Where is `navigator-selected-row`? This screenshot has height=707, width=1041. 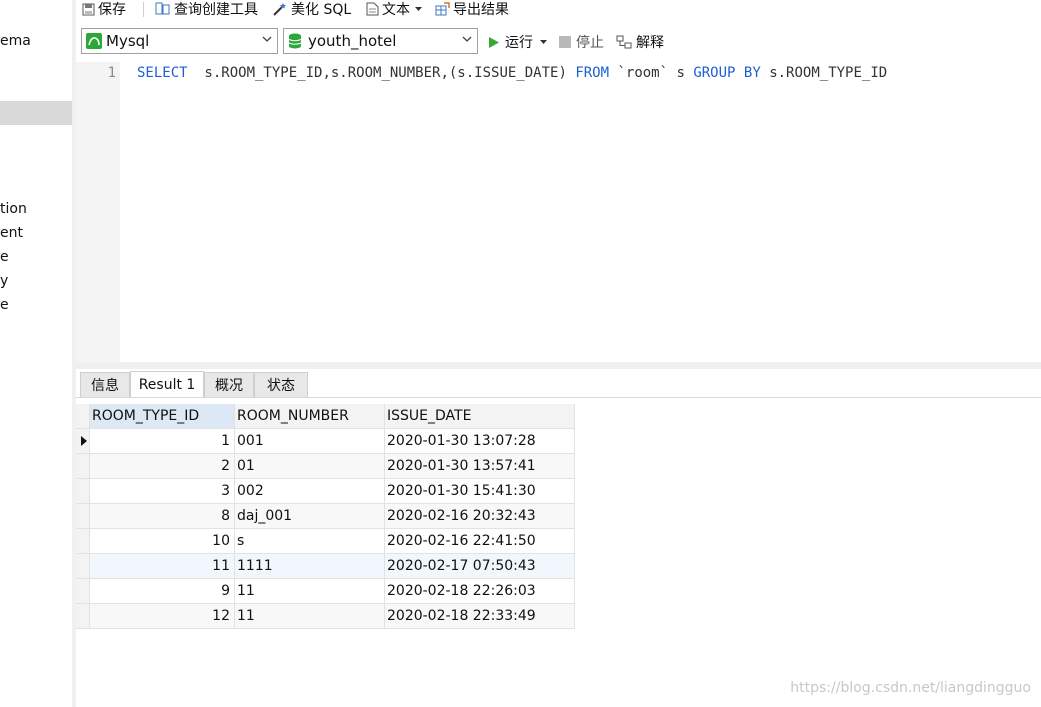 navigator-selected-row is located at coordinates (36, 113).